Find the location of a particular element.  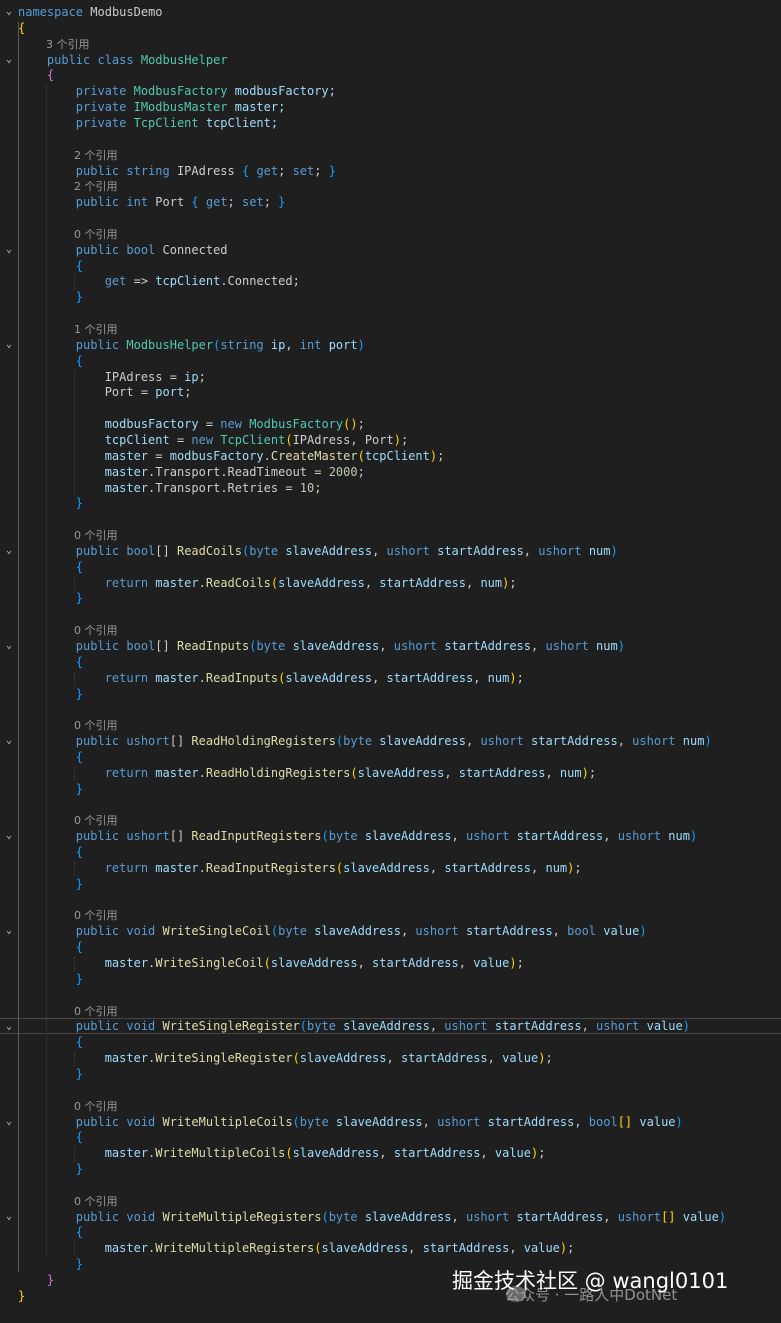

codelens-row: 1 个引用 is located at coordinates (390, 329).